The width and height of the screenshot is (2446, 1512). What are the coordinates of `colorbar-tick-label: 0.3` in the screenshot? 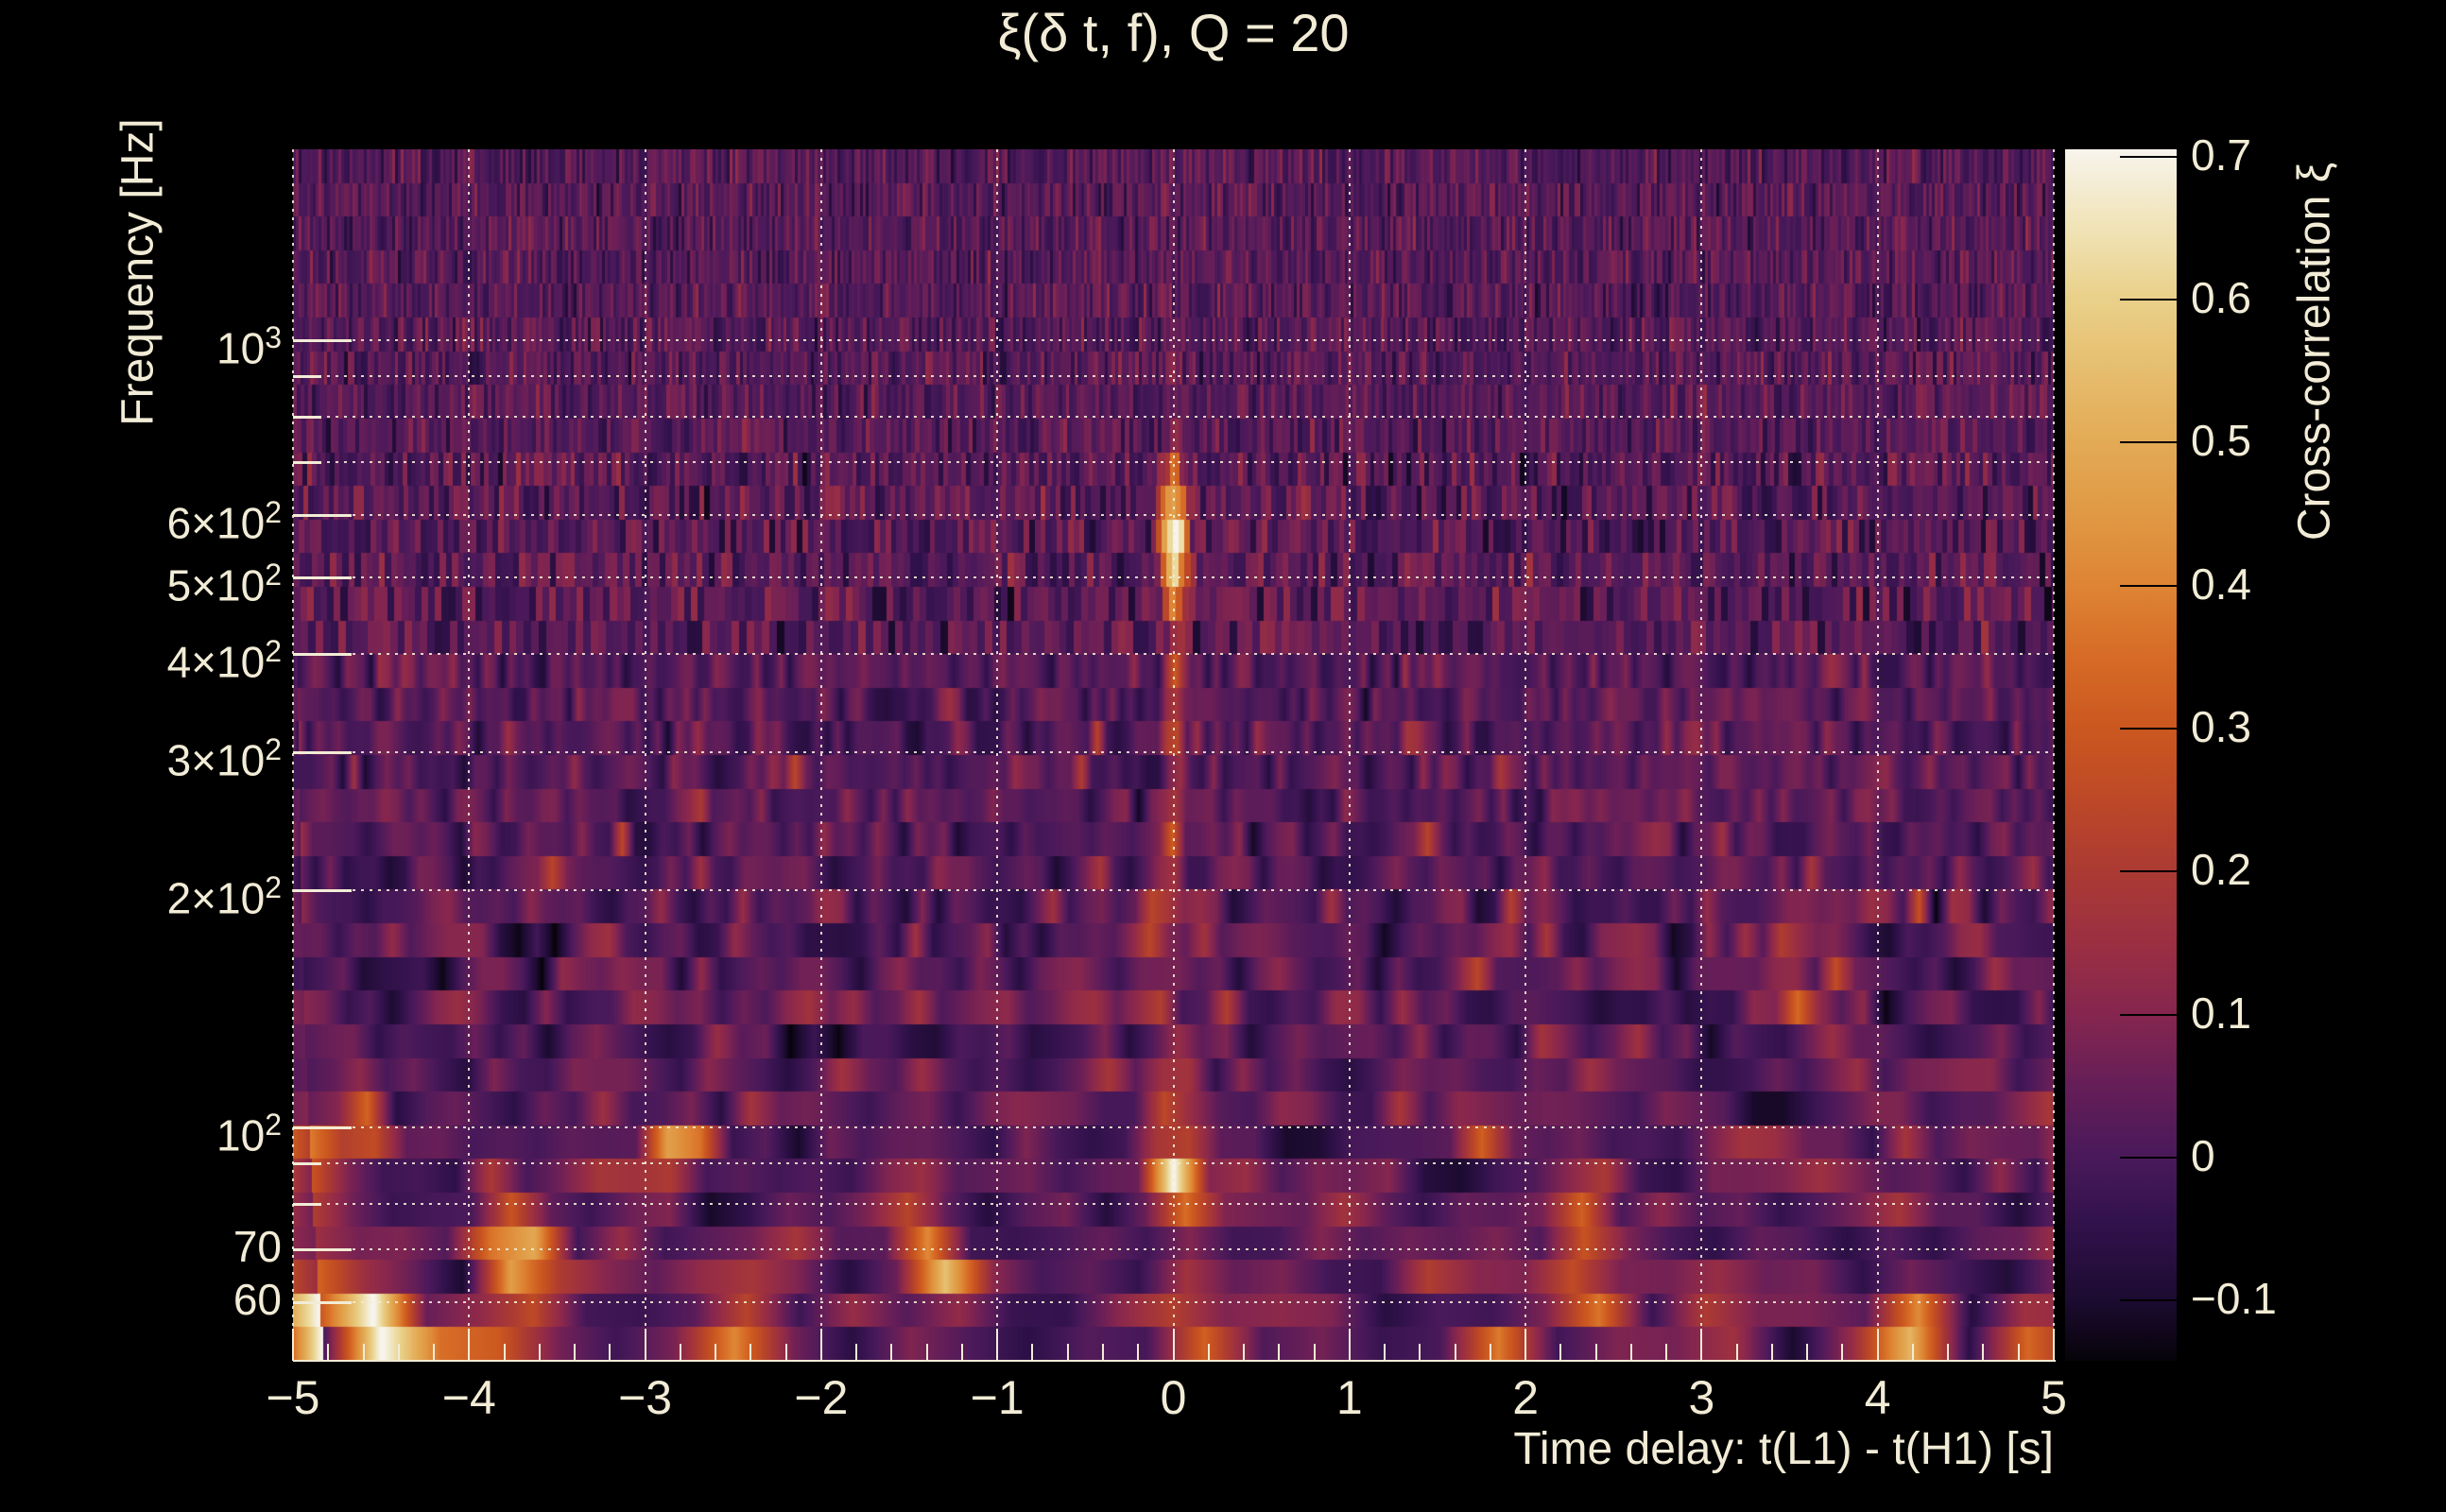 It's located at (2221, 726).